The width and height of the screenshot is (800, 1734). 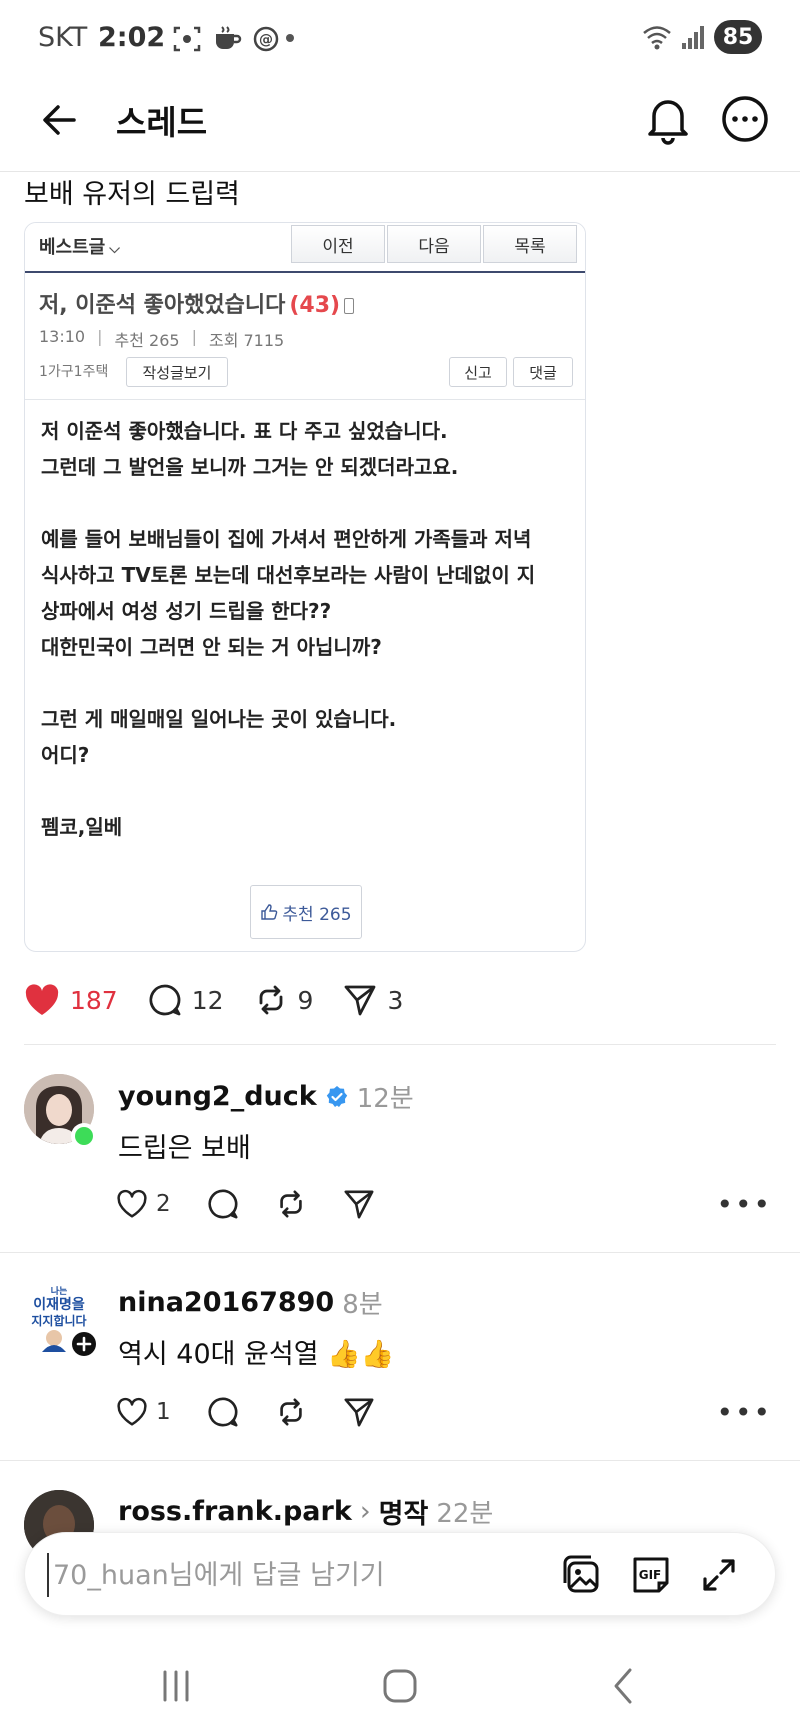 I want to click on comment-like-button: 2, so click(x=143, y=1204).